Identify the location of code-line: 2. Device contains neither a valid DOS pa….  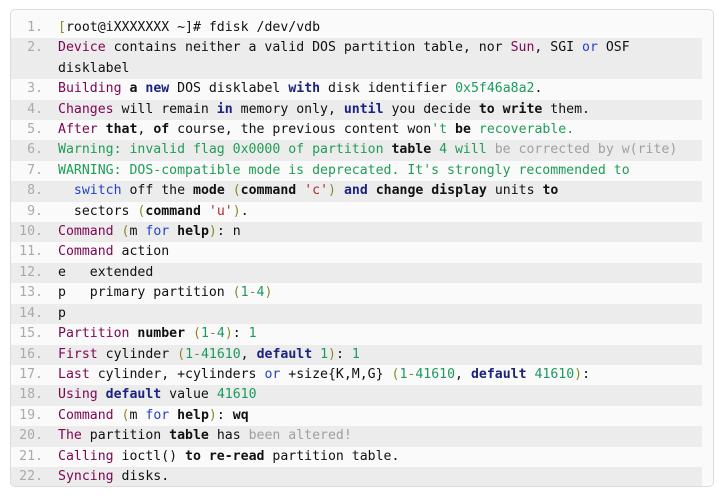
(356, 59).